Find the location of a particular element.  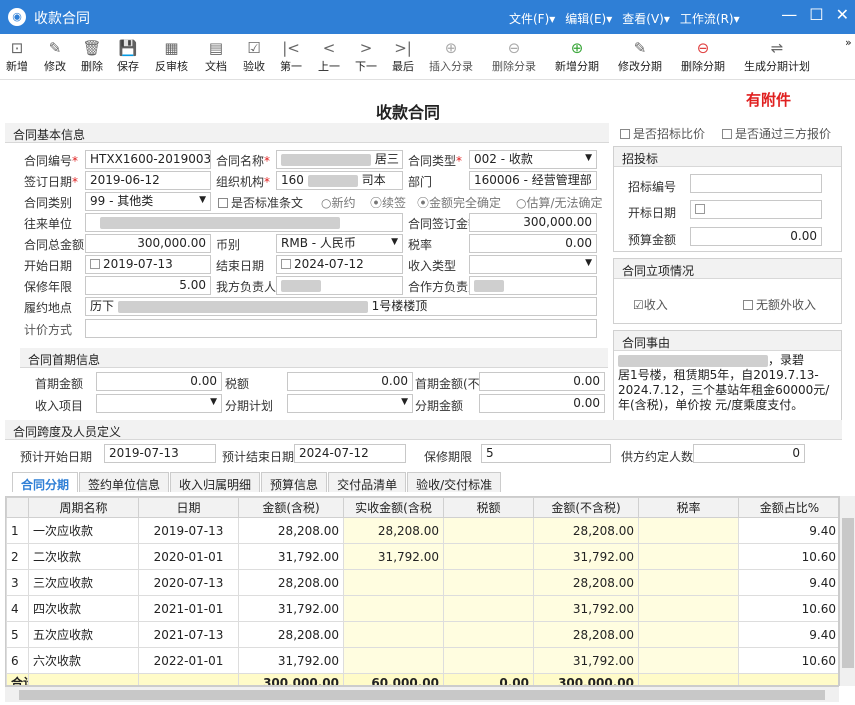

received-cell: 28,208.00 is located at coordinates (393, 530).